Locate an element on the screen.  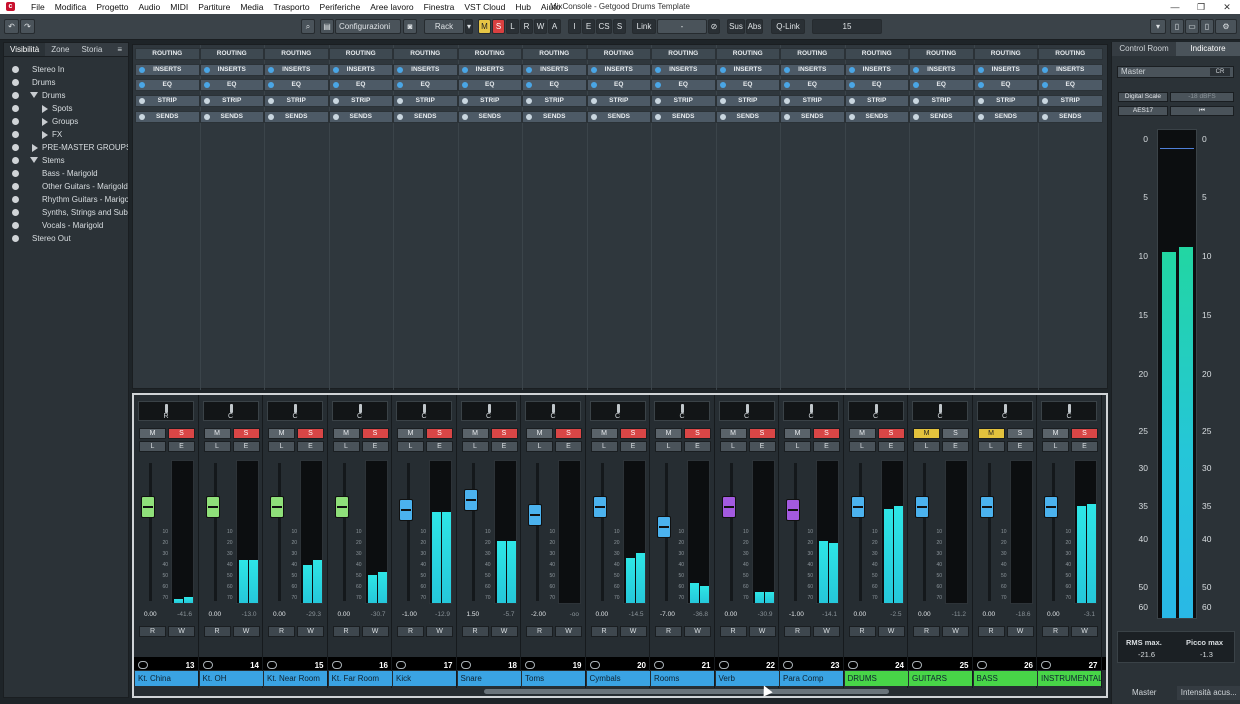
channel-name: Cymbals is located at coordinates (618, 678).